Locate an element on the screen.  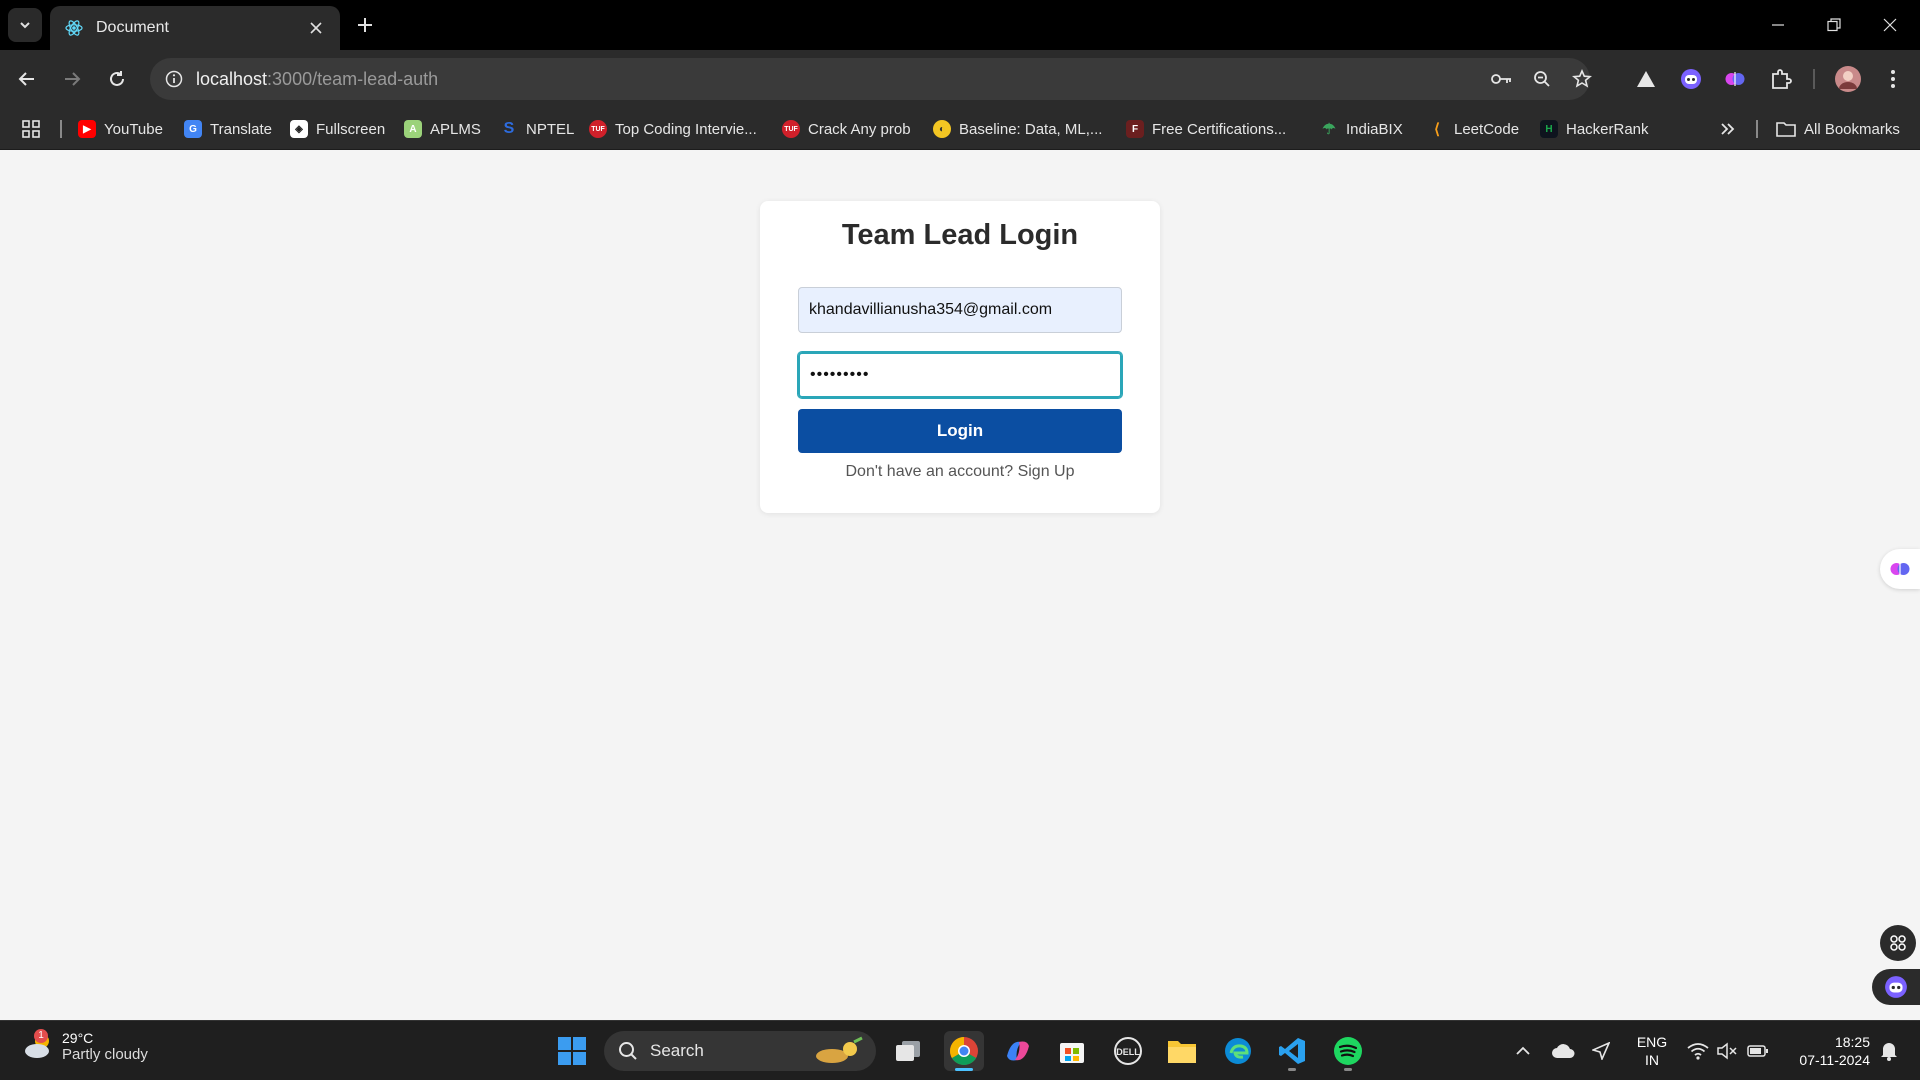
location-button is located at coordinates (1601, 1050).